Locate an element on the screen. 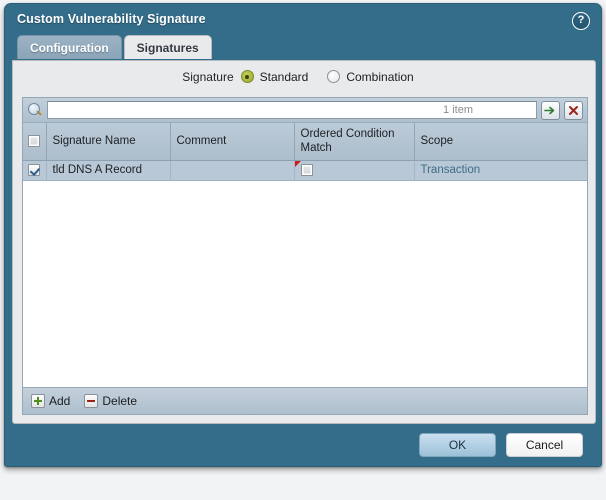 The height and width of the screenshot is (500, 606). dialog-footer: OK Cancel is located at coordinates (303, 445).